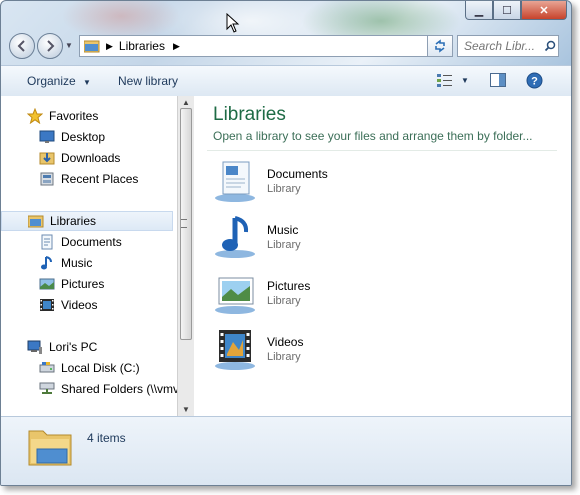  I want to click on nav-item-pictures: Pictures, so click(71, 284).